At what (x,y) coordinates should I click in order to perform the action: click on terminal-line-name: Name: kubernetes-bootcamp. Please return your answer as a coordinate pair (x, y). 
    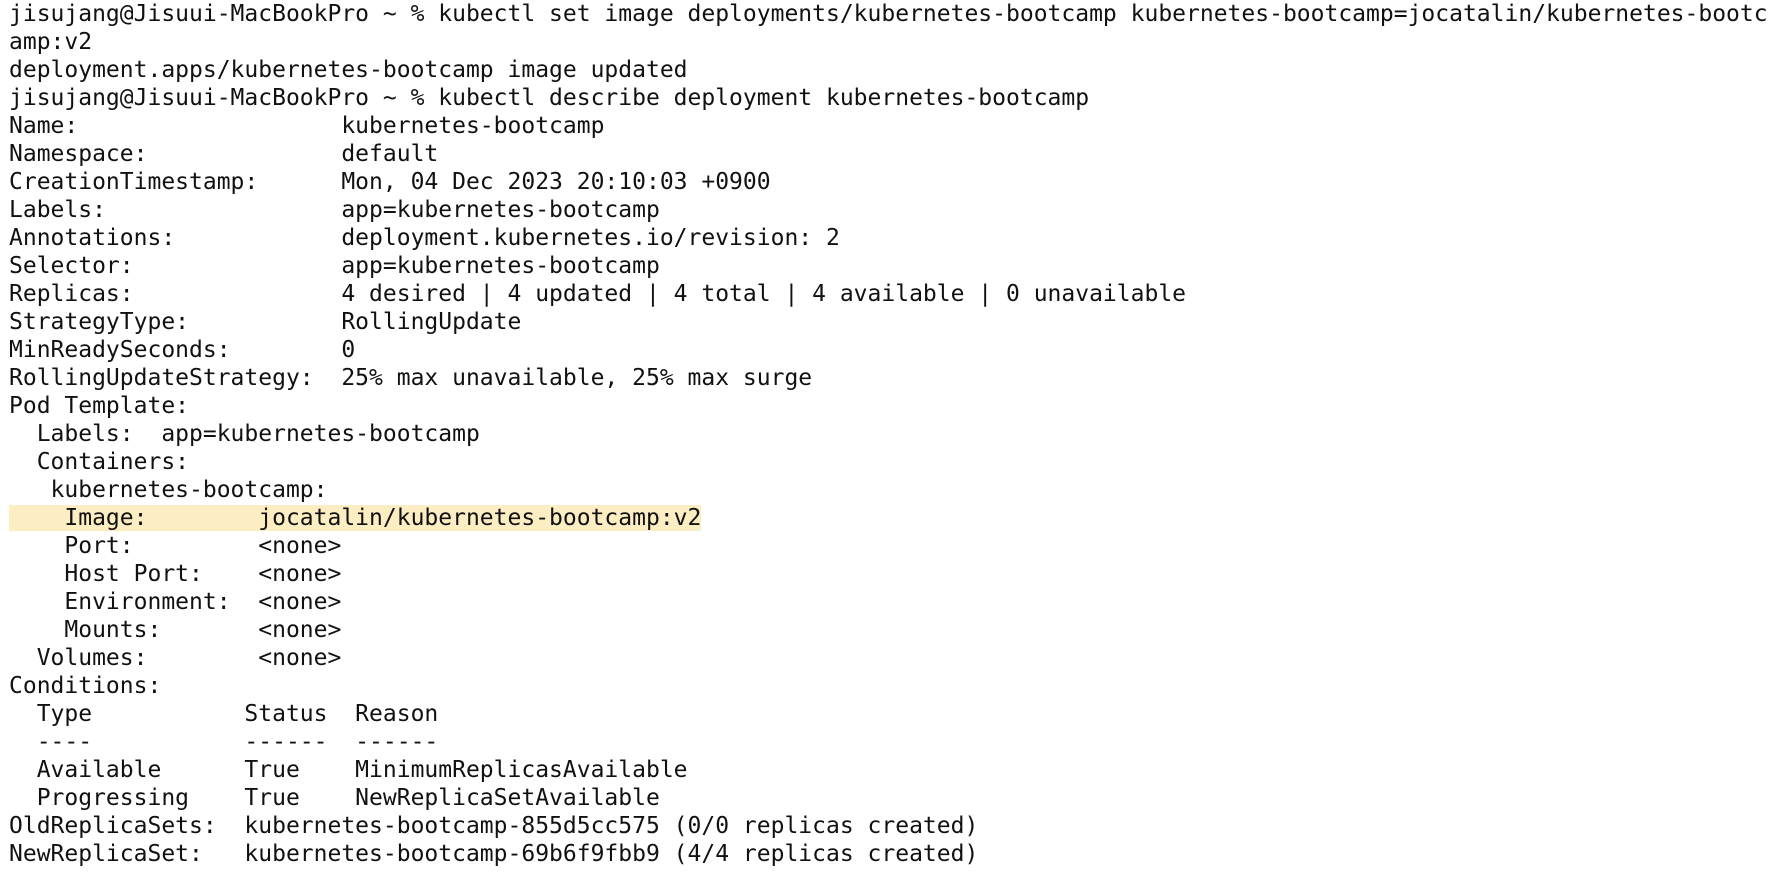
    Looking at the image, I should click on (898, 126).